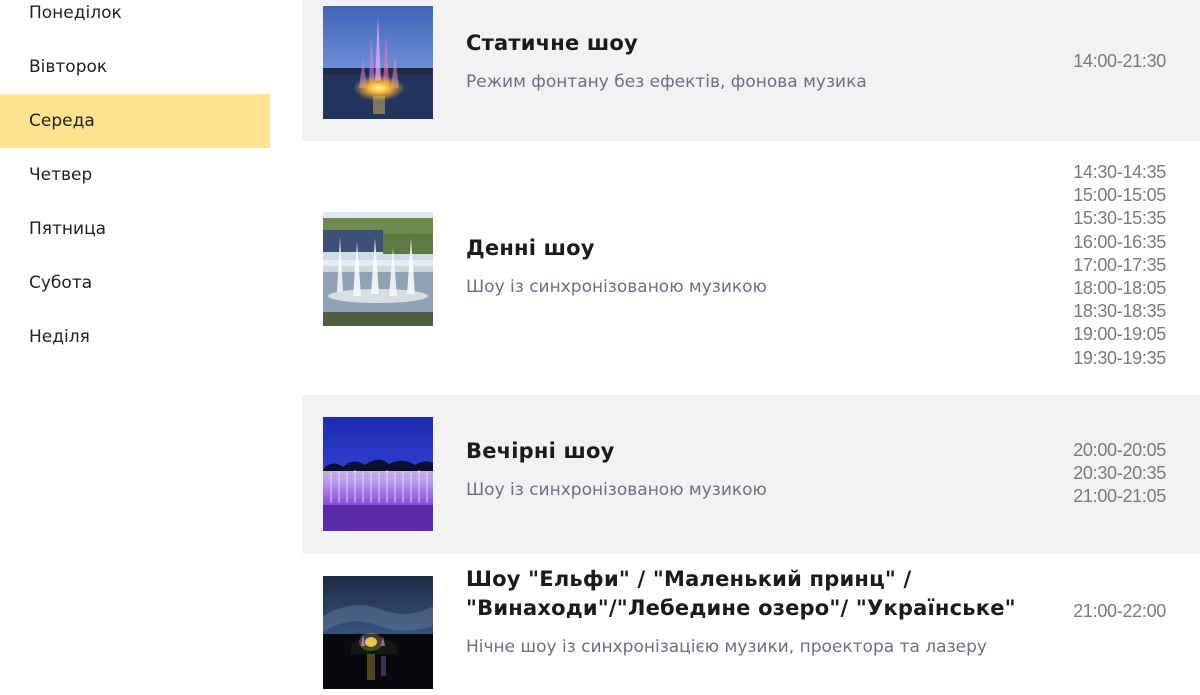 The width and height of the screenshot is (1200, 695). Describe the element at coordinates (1119, 357) in the screenshot. I see `time-slot: 19:30-19:35` at that location.